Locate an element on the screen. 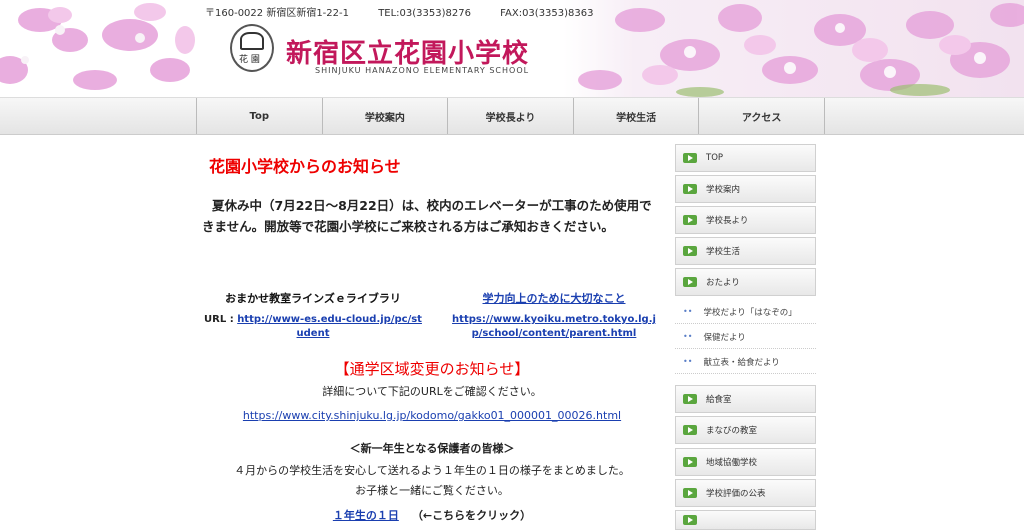 This screenshot has height=530, width=1024. emblem-text: 花 園 is located at coordinates (249, 60).